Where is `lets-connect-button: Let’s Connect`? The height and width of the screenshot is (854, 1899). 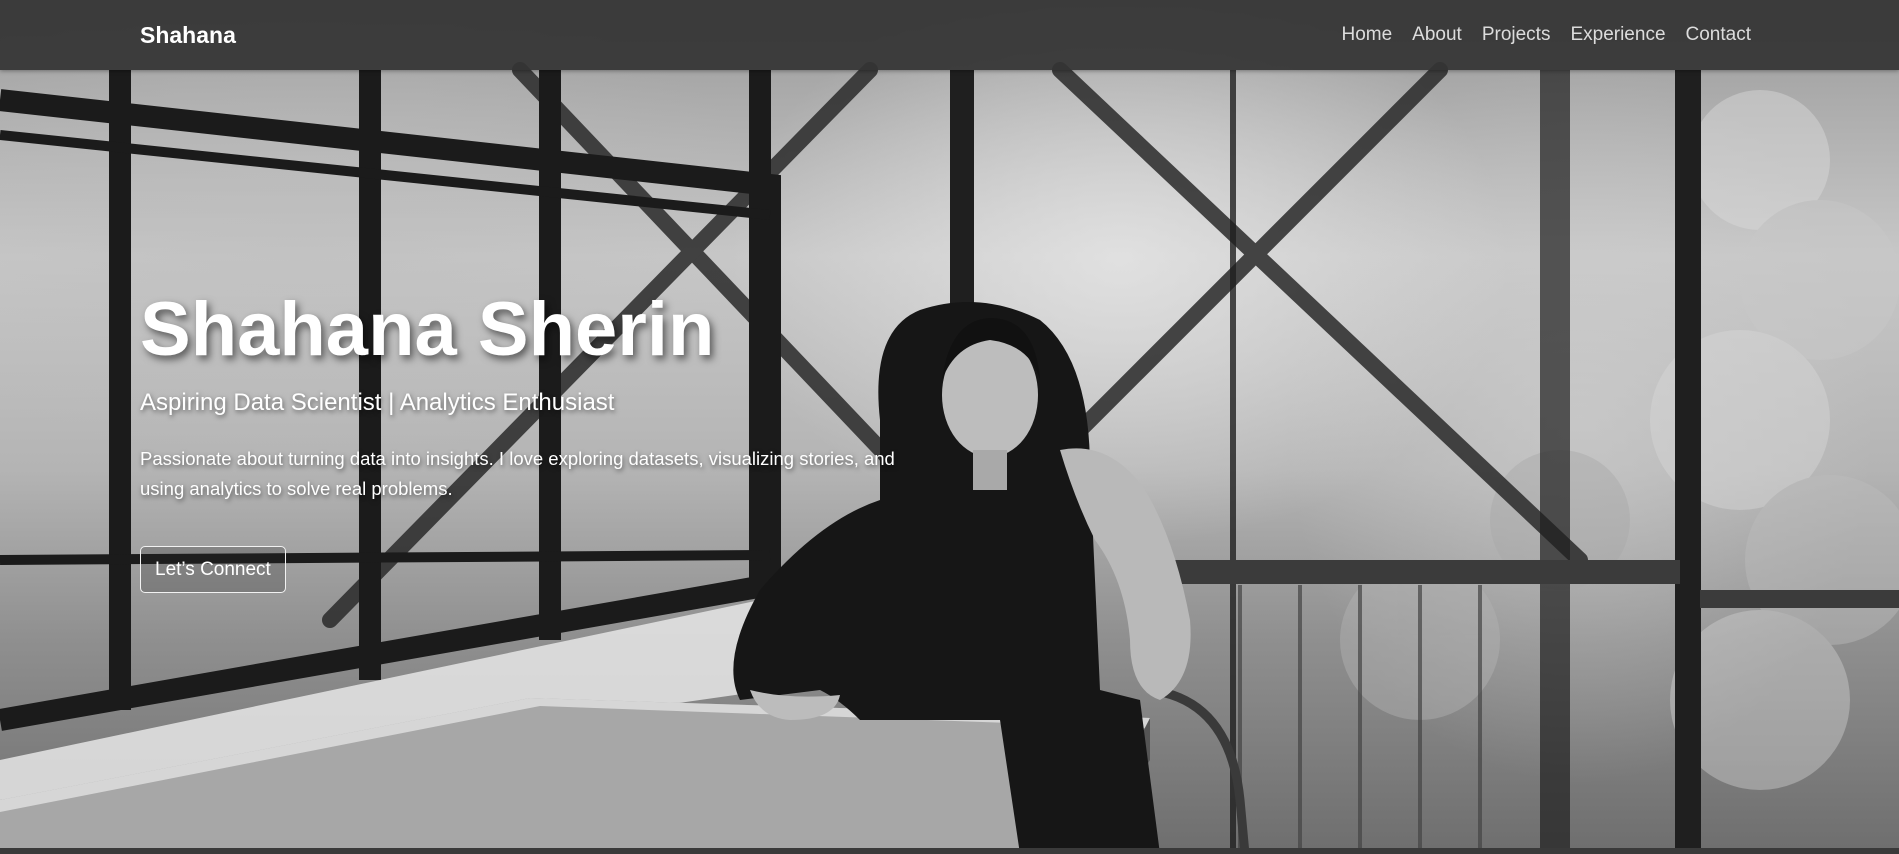
lets-connect-button: Let’s Connect is located at coordinates (213, 569).